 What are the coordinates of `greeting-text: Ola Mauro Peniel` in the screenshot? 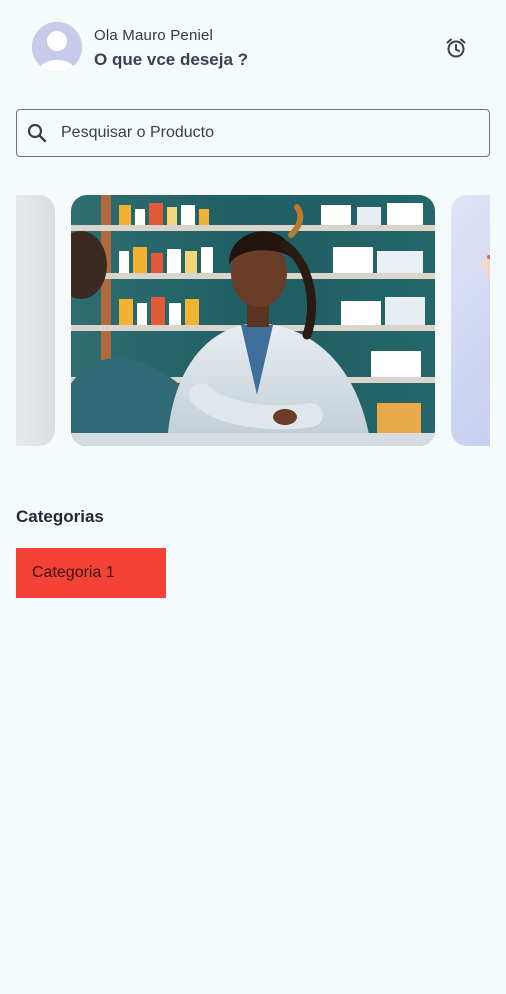 It's located at (154, 35).